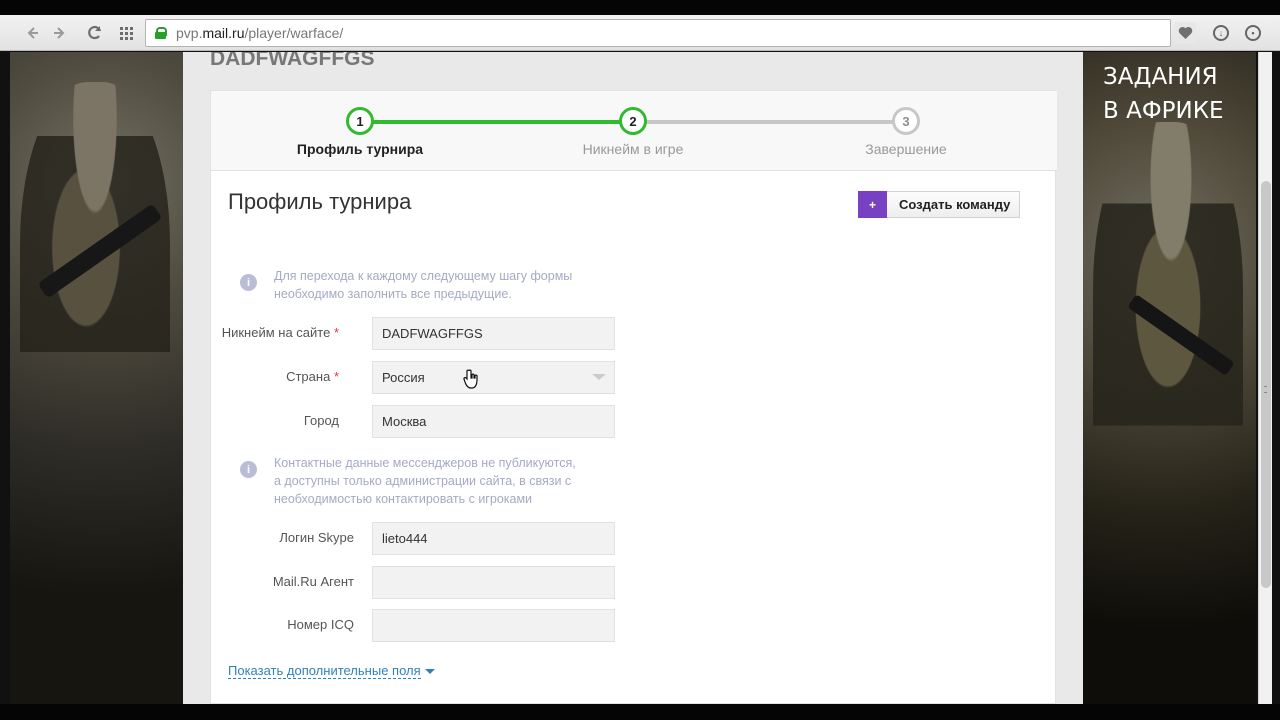  I want to click on top-black-bar, so click(640, 7).